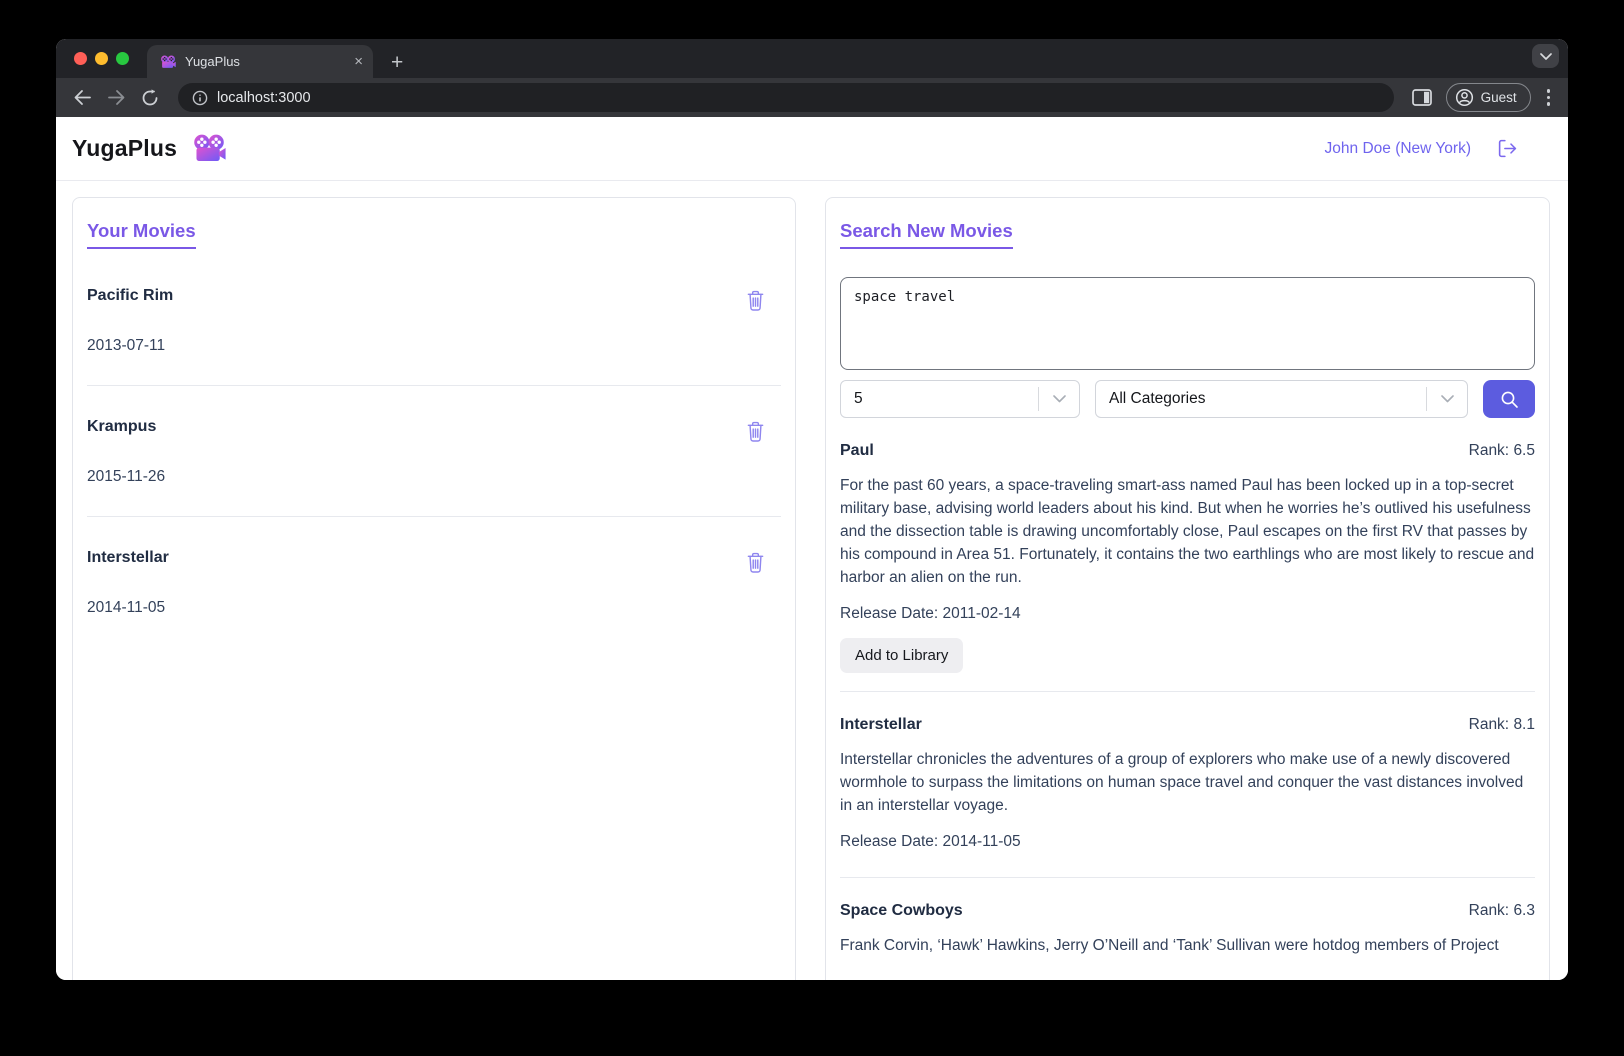 The image size is (1624, 1056). What do you see at coordinates (209, 148) in the screenshot?
I see `movie-camera-logo-icon` at bounding box center [209, 148].